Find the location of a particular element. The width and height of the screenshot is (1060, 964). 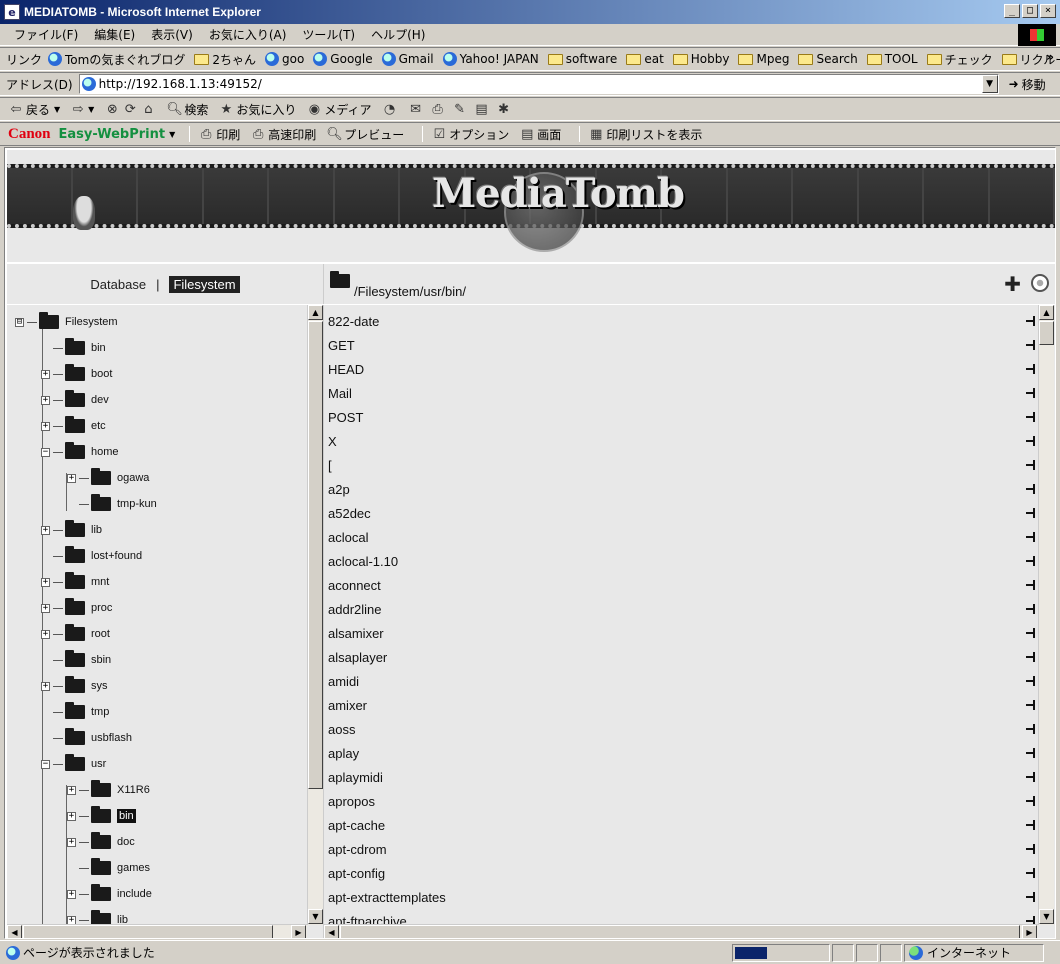

files-vertical-scrollbar: ▲ ▼ is located at coordinates (1046, 615).